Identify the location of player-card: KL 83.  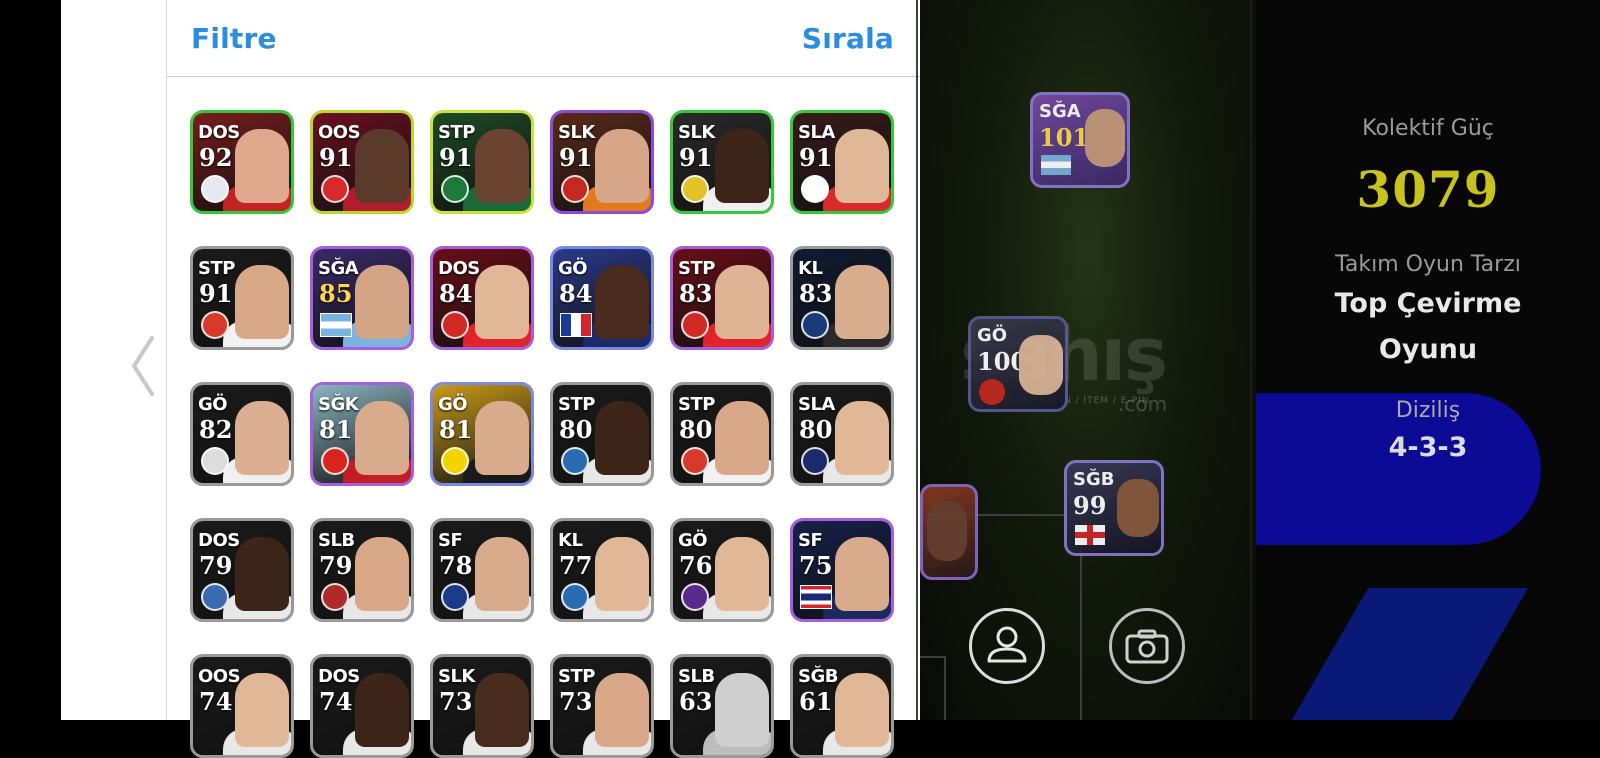
(842, 298).